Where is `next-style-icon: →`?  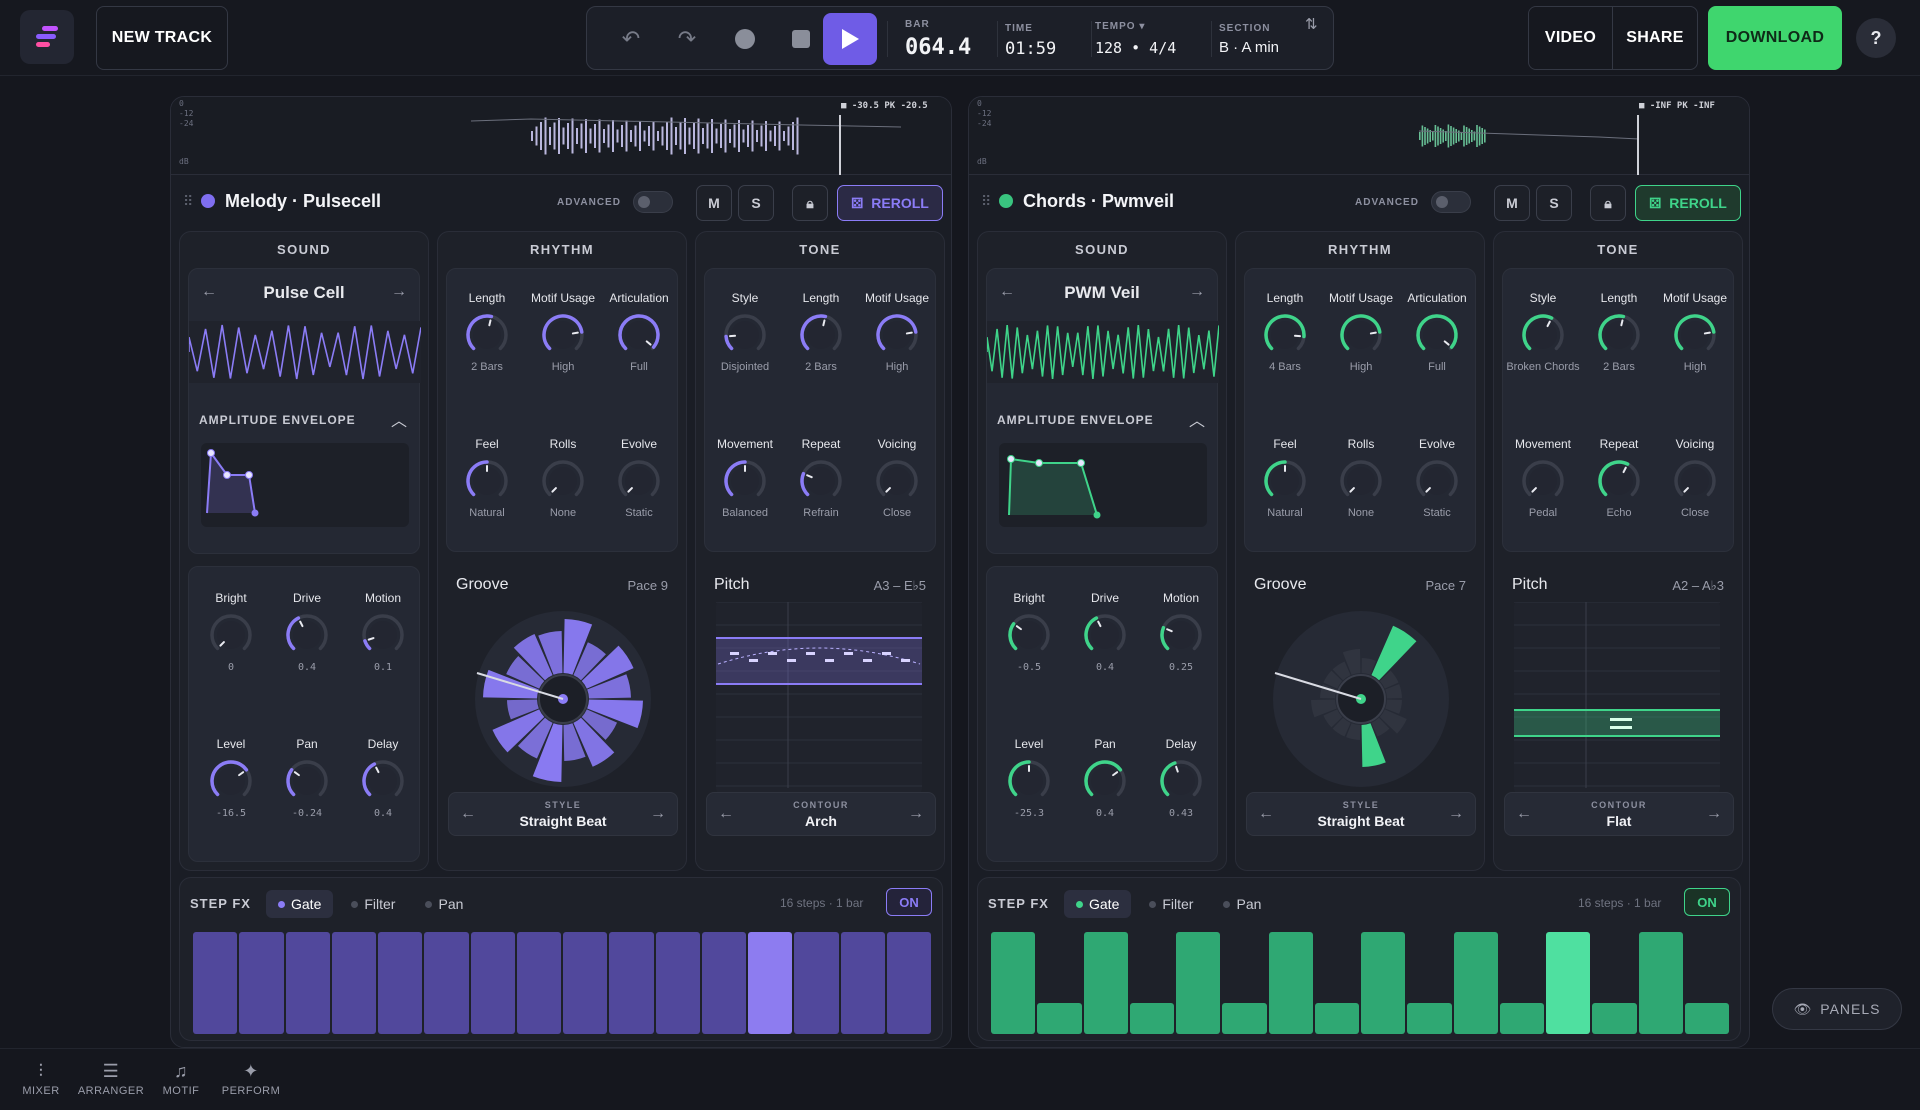
next-style-icon: → is located at coordinates (1456, 815).